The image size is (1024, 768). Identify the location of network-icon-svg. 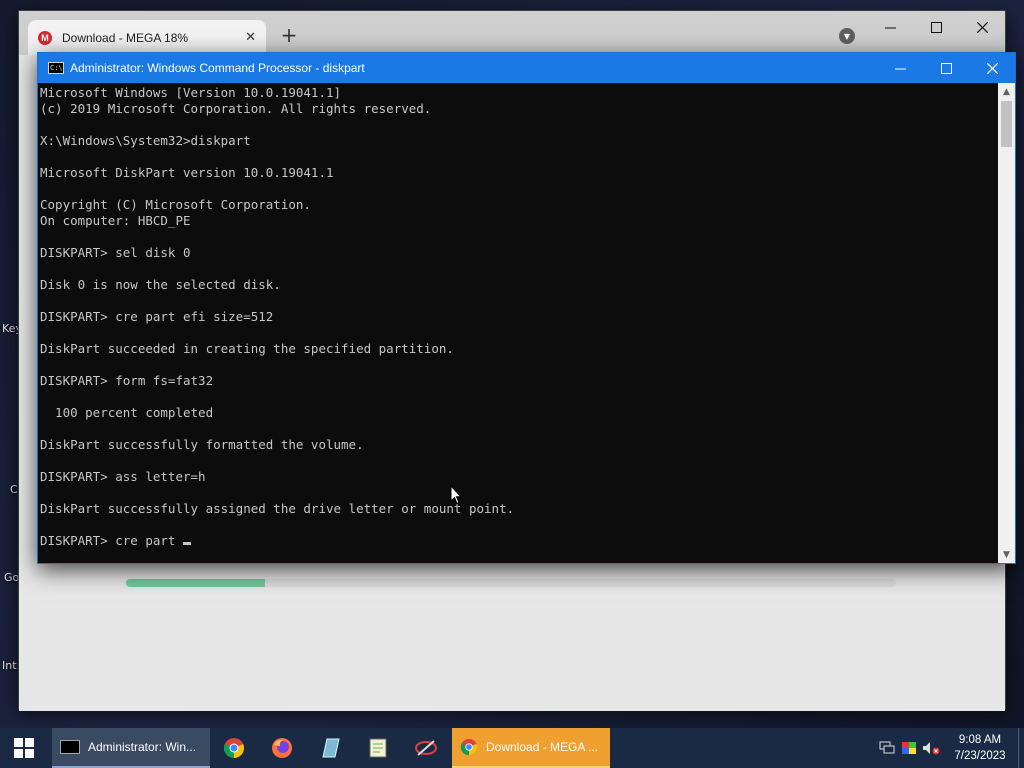
(887, 747).